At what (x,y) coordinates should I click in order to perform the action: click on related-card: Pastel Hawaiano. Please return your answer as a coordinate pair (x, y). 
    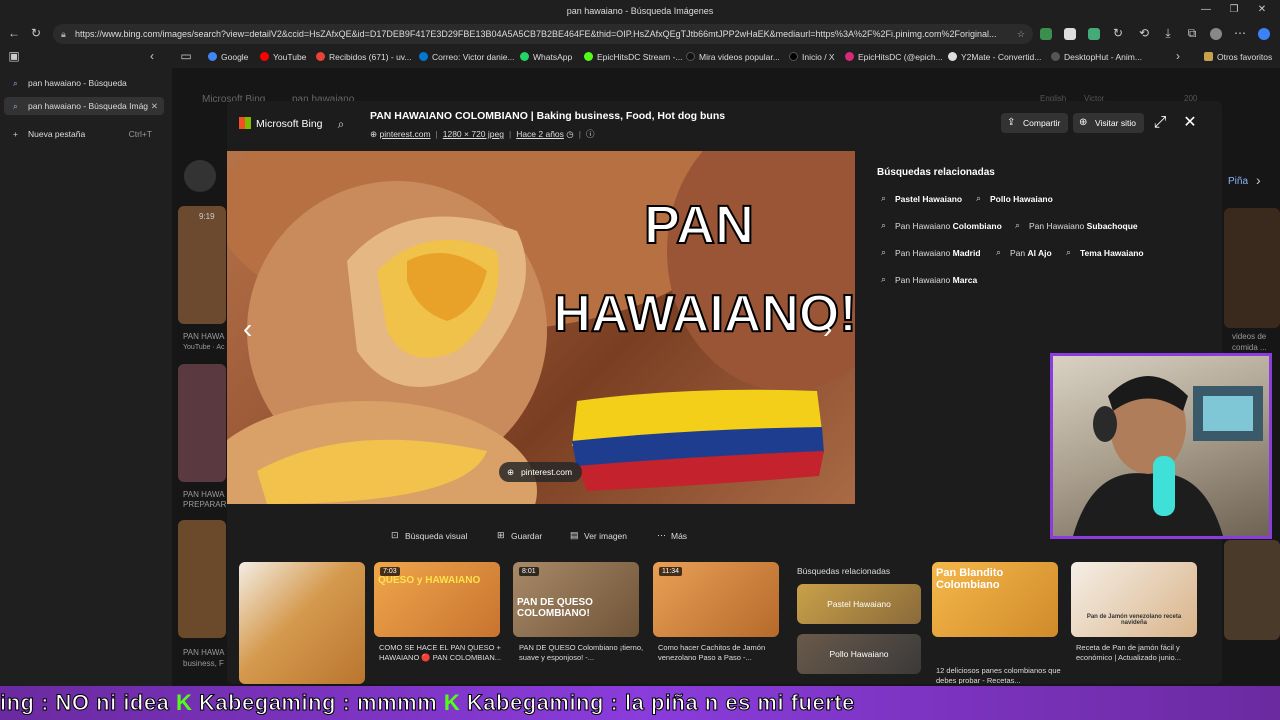
    Looking at the image, I should click on (859, 604).